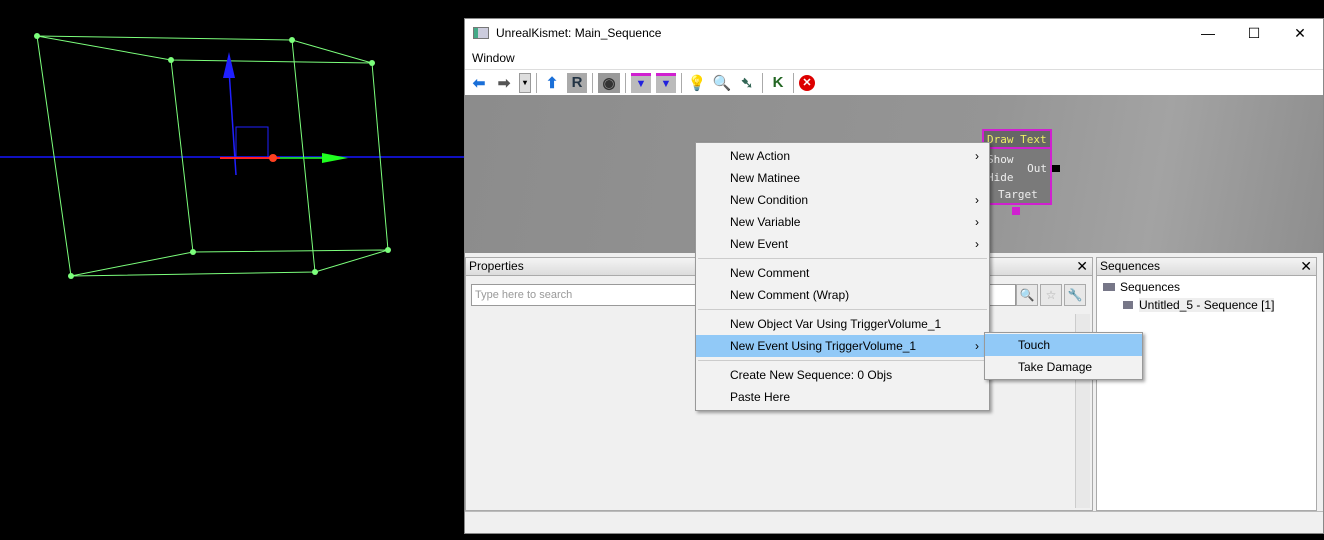 The height and width of the screenshot is (540, 1324). What do you see at coordinates (1208, 33) in the screenshot?
I see `minimize-button: —` at bounding box center [1208, 33].